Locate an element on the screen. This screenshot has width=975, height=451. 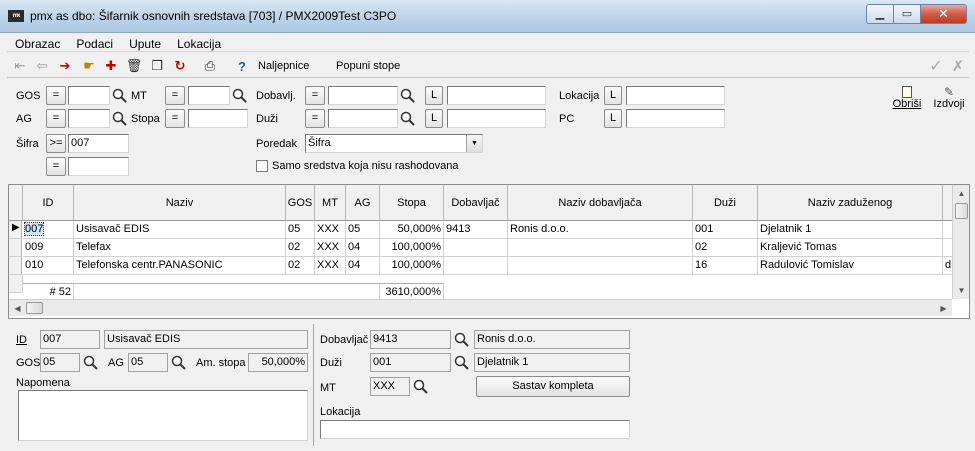
dobavljac-name-filter-input is located at coordinates (496, 95).